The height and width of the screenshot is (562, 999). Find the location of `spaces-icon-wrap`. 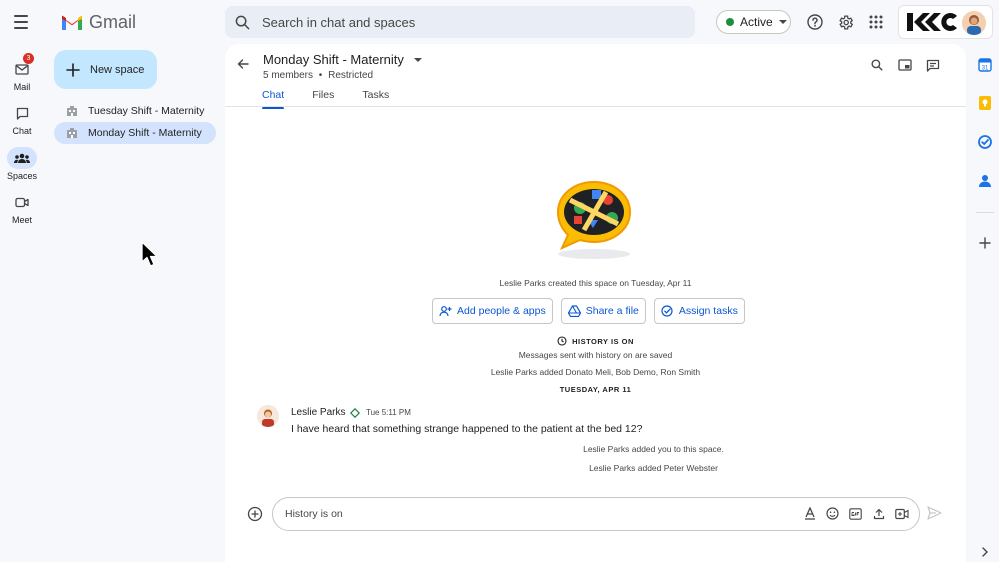

spaces-icon-wrap is located at coordinates (22, 158).